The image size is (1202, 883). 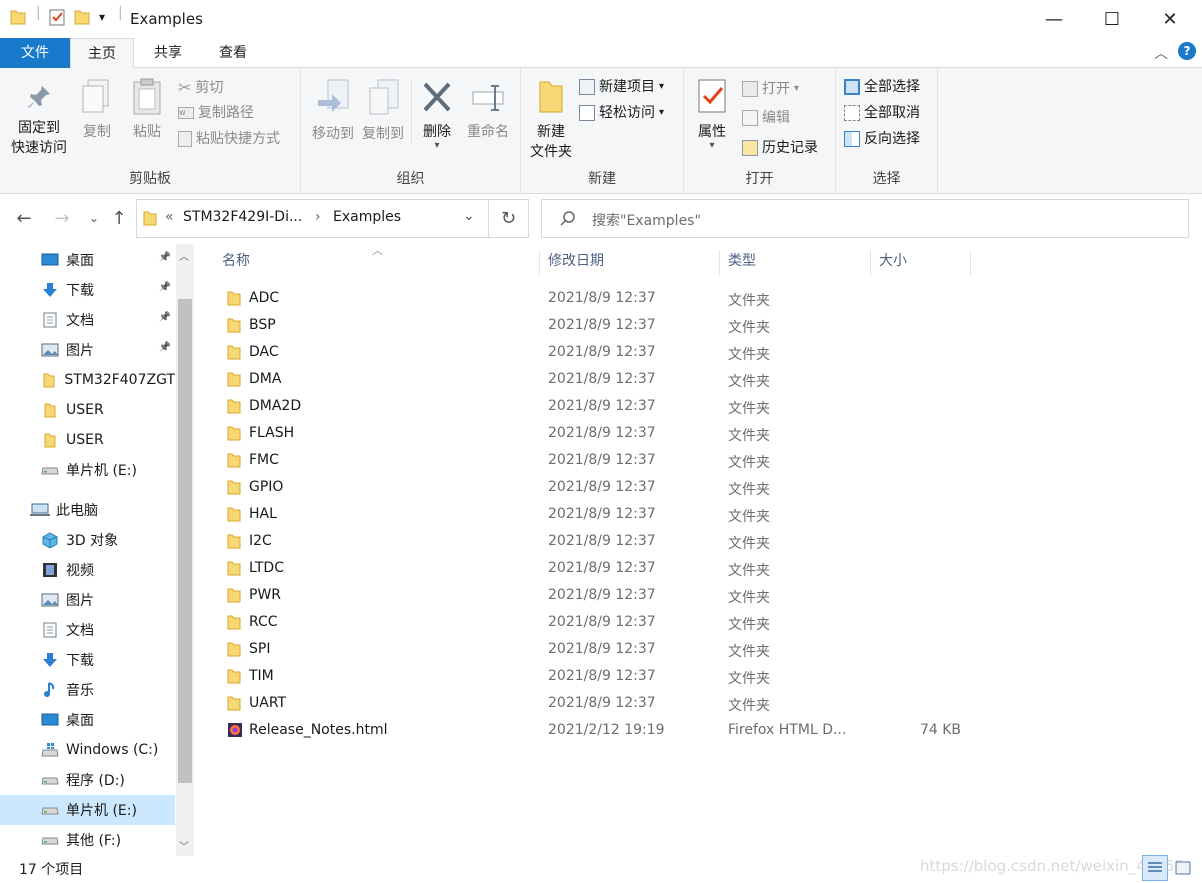 What do you see at coordinates (87, 660) in the screenshot?
I see `nav-item: 下载` at bounding box center [87, 660].